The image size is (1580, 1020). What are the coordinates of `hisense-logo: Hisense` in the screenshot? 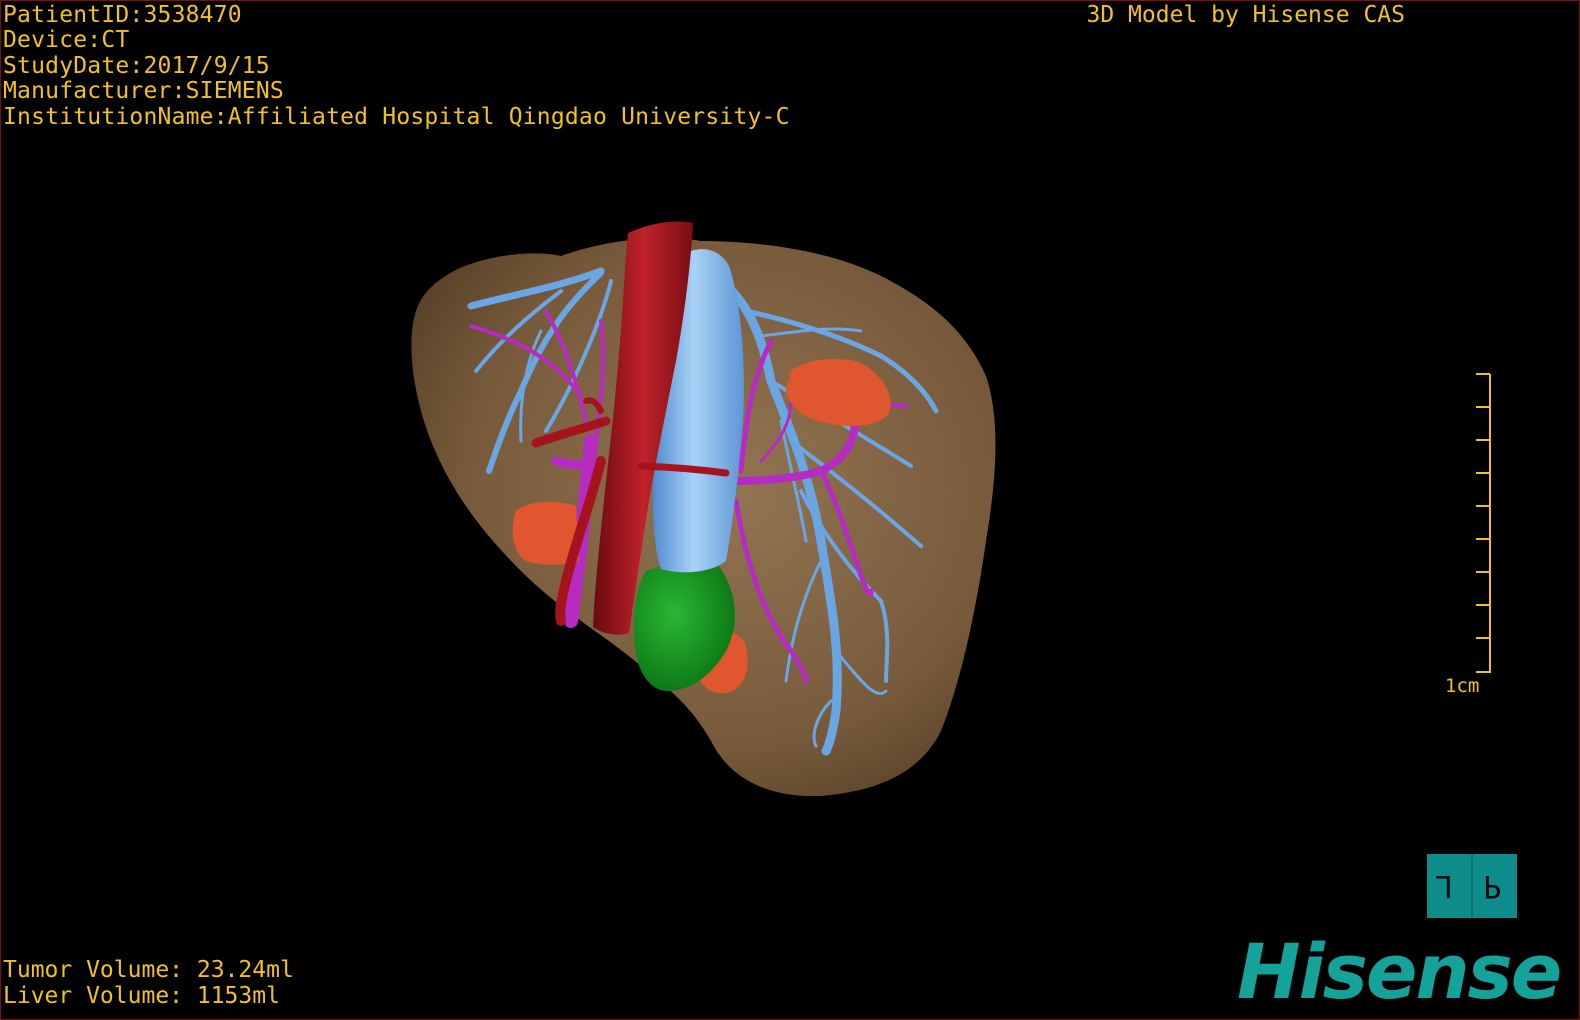 It's located at (1399, 971).